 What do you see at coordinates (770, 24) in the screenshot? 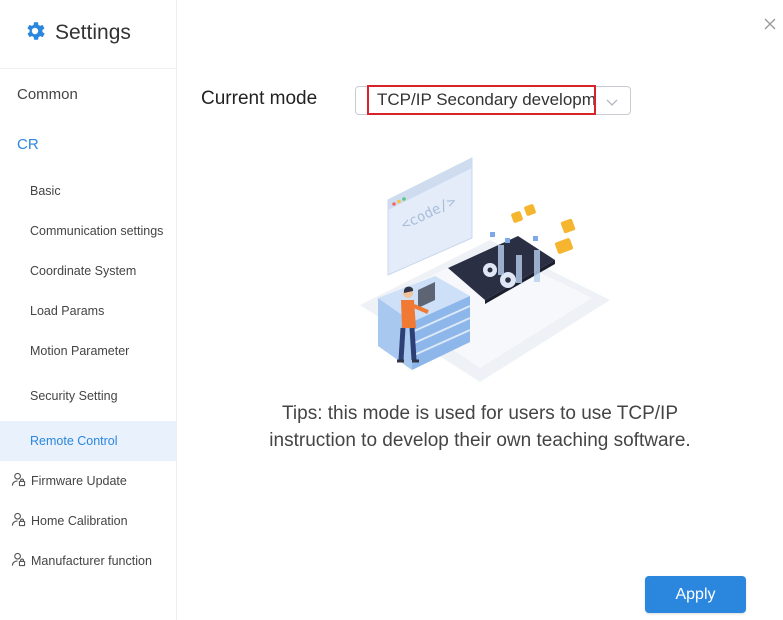
I see `close-button` at bounding box center [770, 24].